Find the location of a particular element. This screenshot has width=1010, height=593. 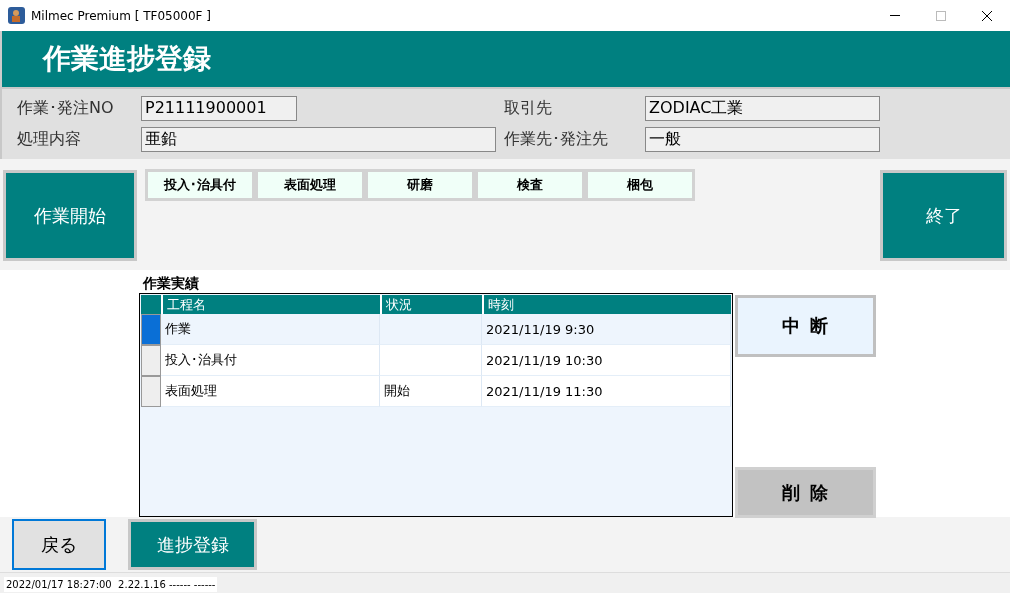

page-title: 作業進捗登録 is located at coordinates (127, 59).